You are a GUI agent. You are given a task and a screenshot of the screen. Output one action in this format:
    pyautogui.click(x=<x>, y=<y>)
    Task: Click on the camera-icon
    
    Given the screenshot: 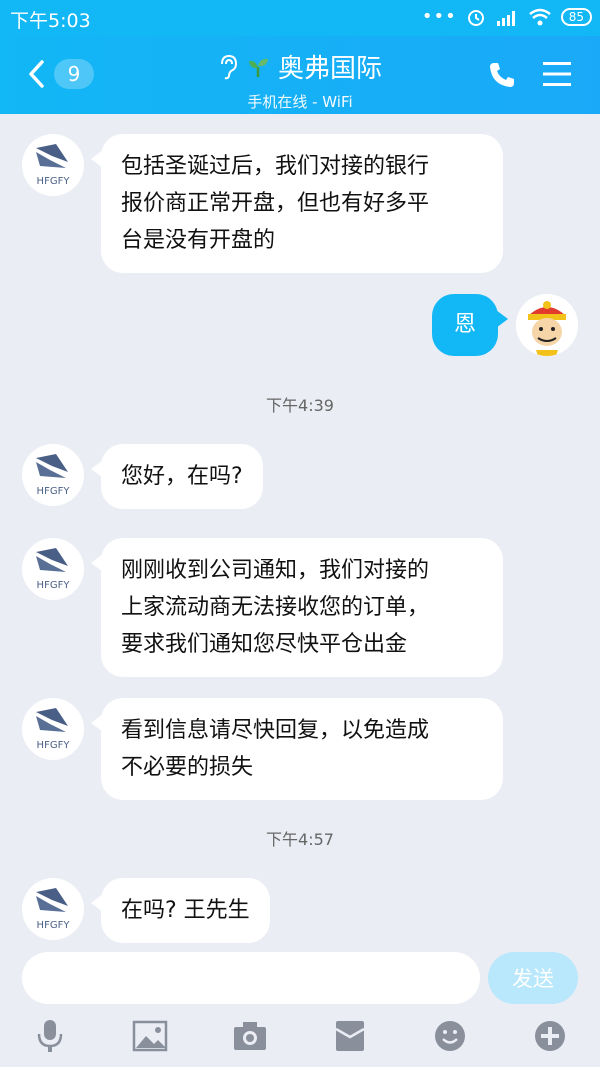 What is the action you would take?
    pyautogui.click(x=250, y=1036)
    